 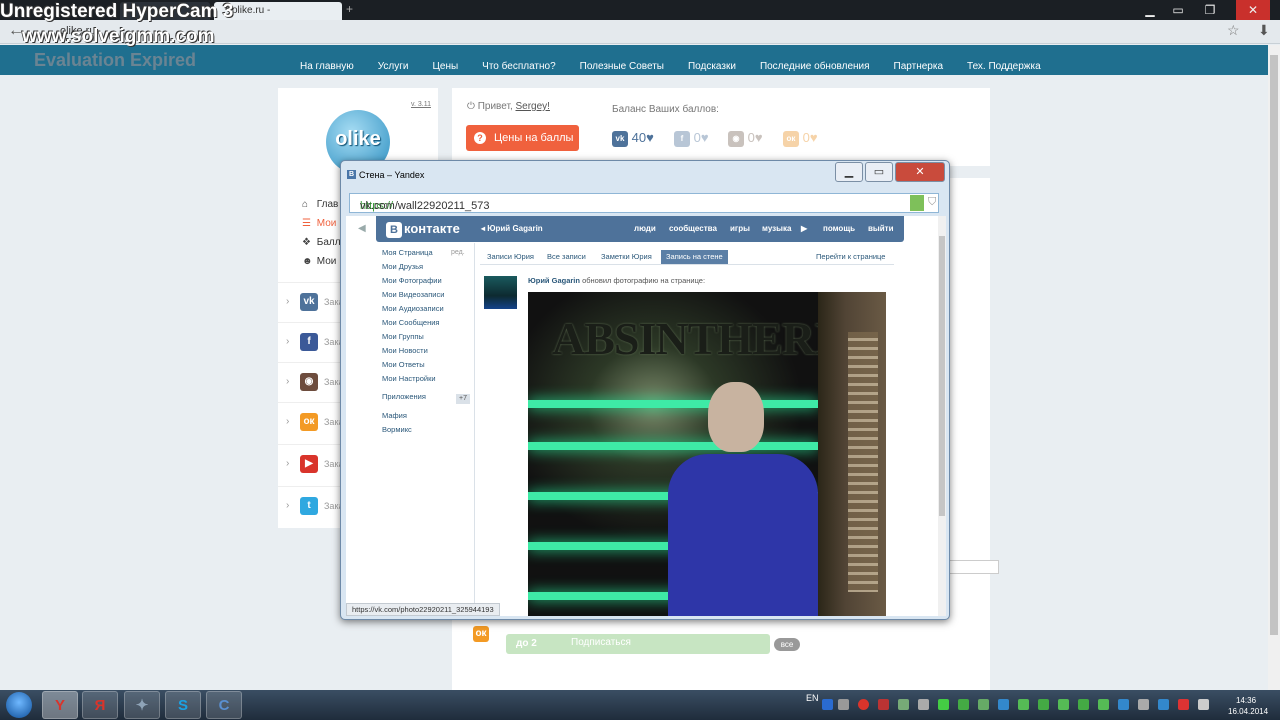 I want to click on vk-goto-link: Перейти к странице, so click(x=850, y=256).